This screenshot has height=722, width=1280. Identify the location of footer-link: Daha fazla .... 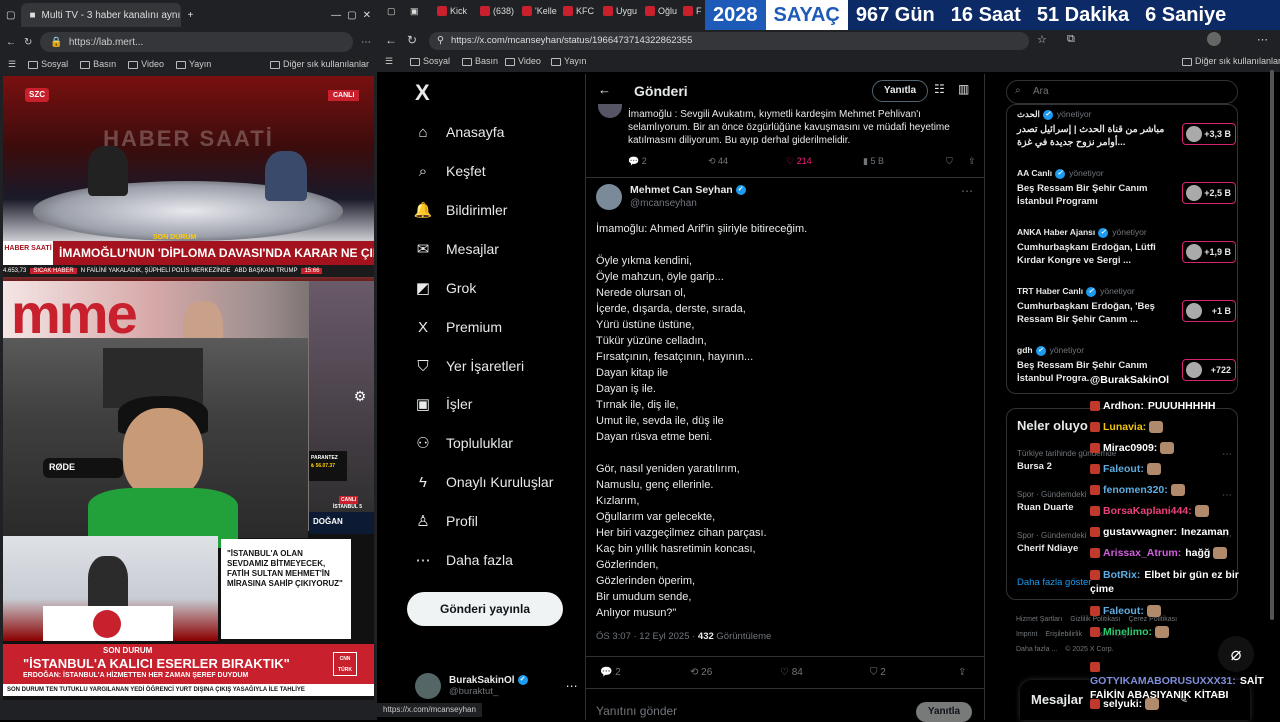
(1036, 649).